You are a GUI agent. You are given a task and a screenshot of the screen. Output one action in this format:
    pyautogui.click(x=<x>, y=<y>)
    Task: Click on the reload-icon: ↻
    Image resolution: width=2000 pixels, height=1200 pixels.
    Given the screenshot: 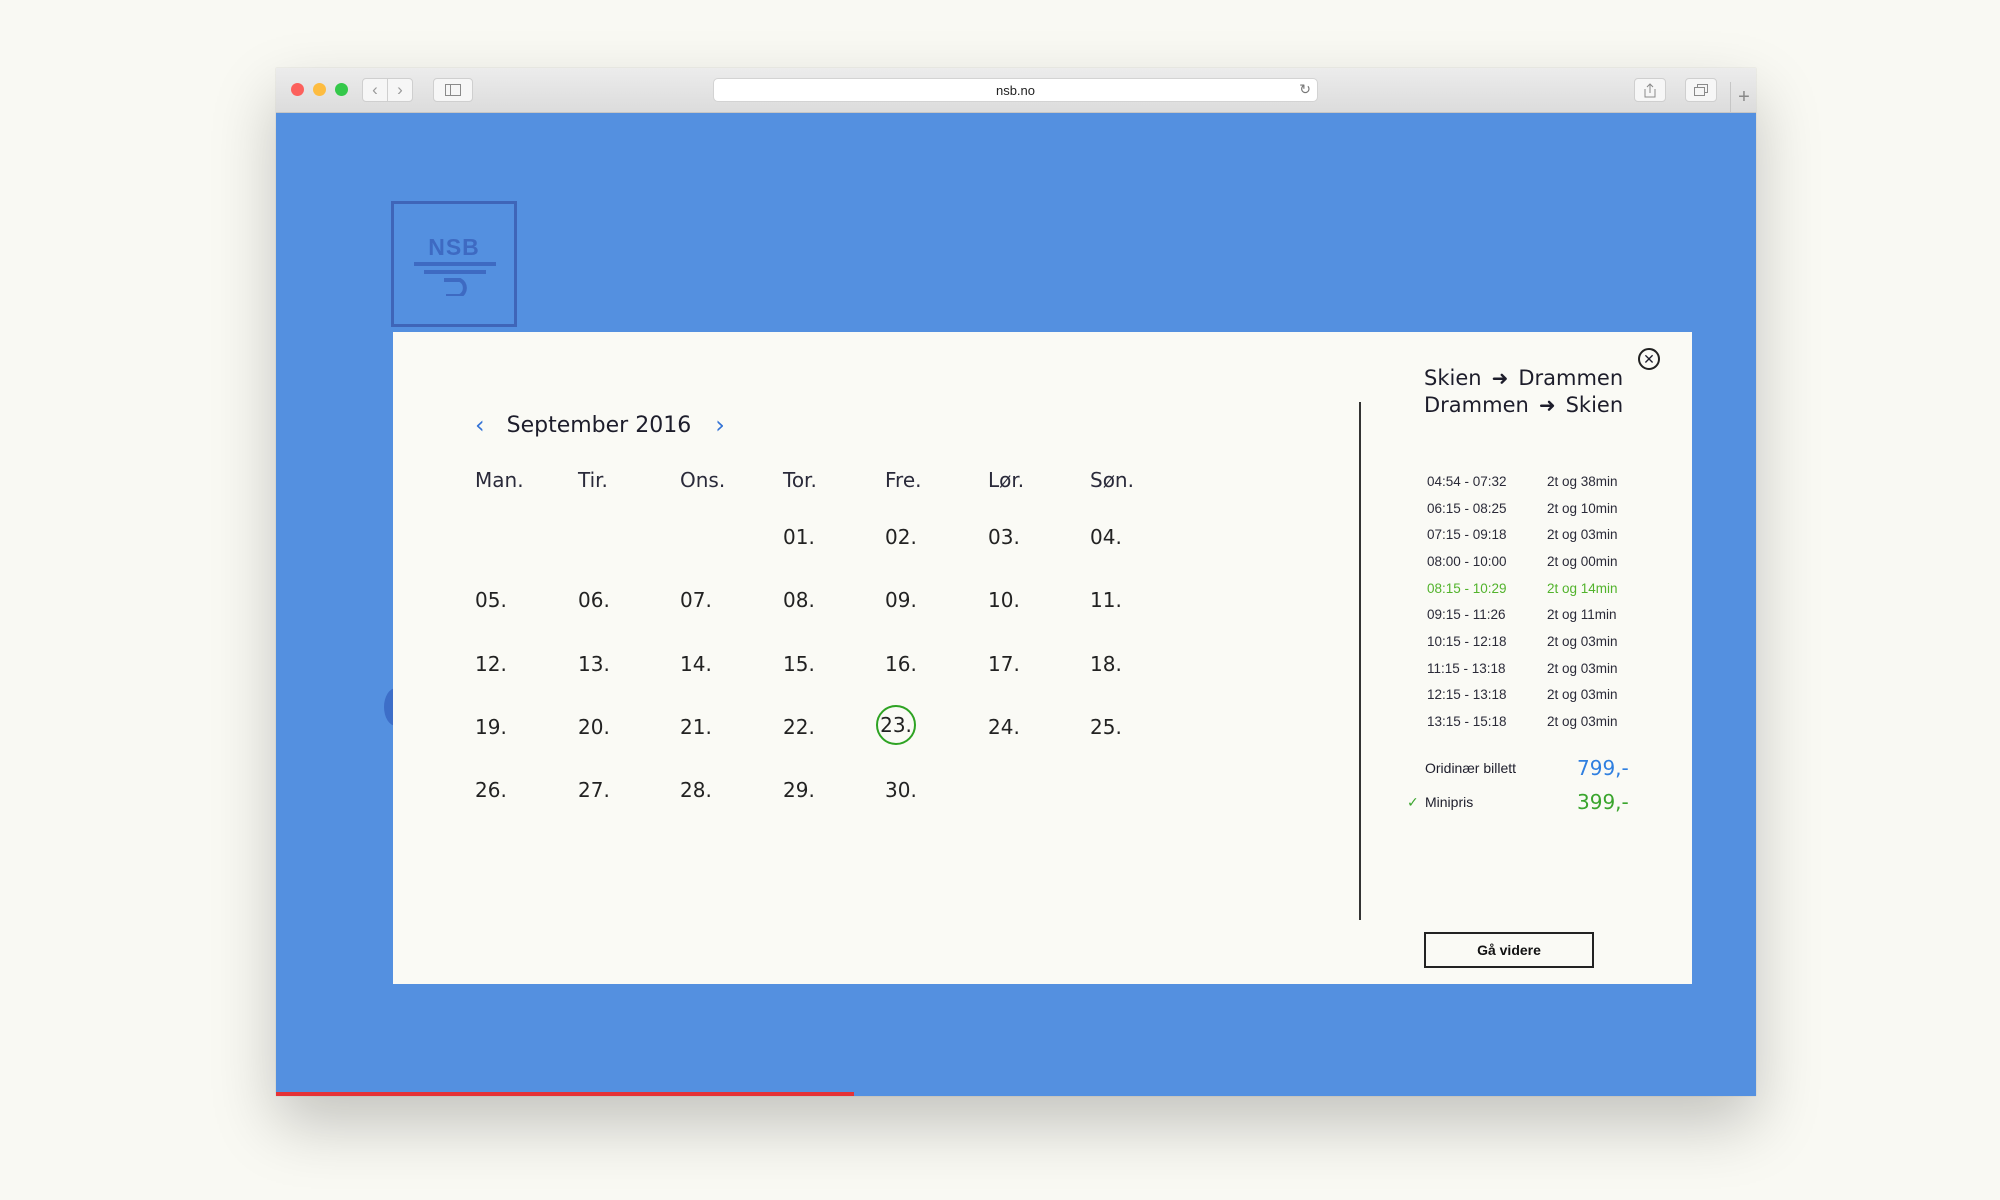 What is the action you would take?
    pyautogui.click(x=1305, y=89)
    